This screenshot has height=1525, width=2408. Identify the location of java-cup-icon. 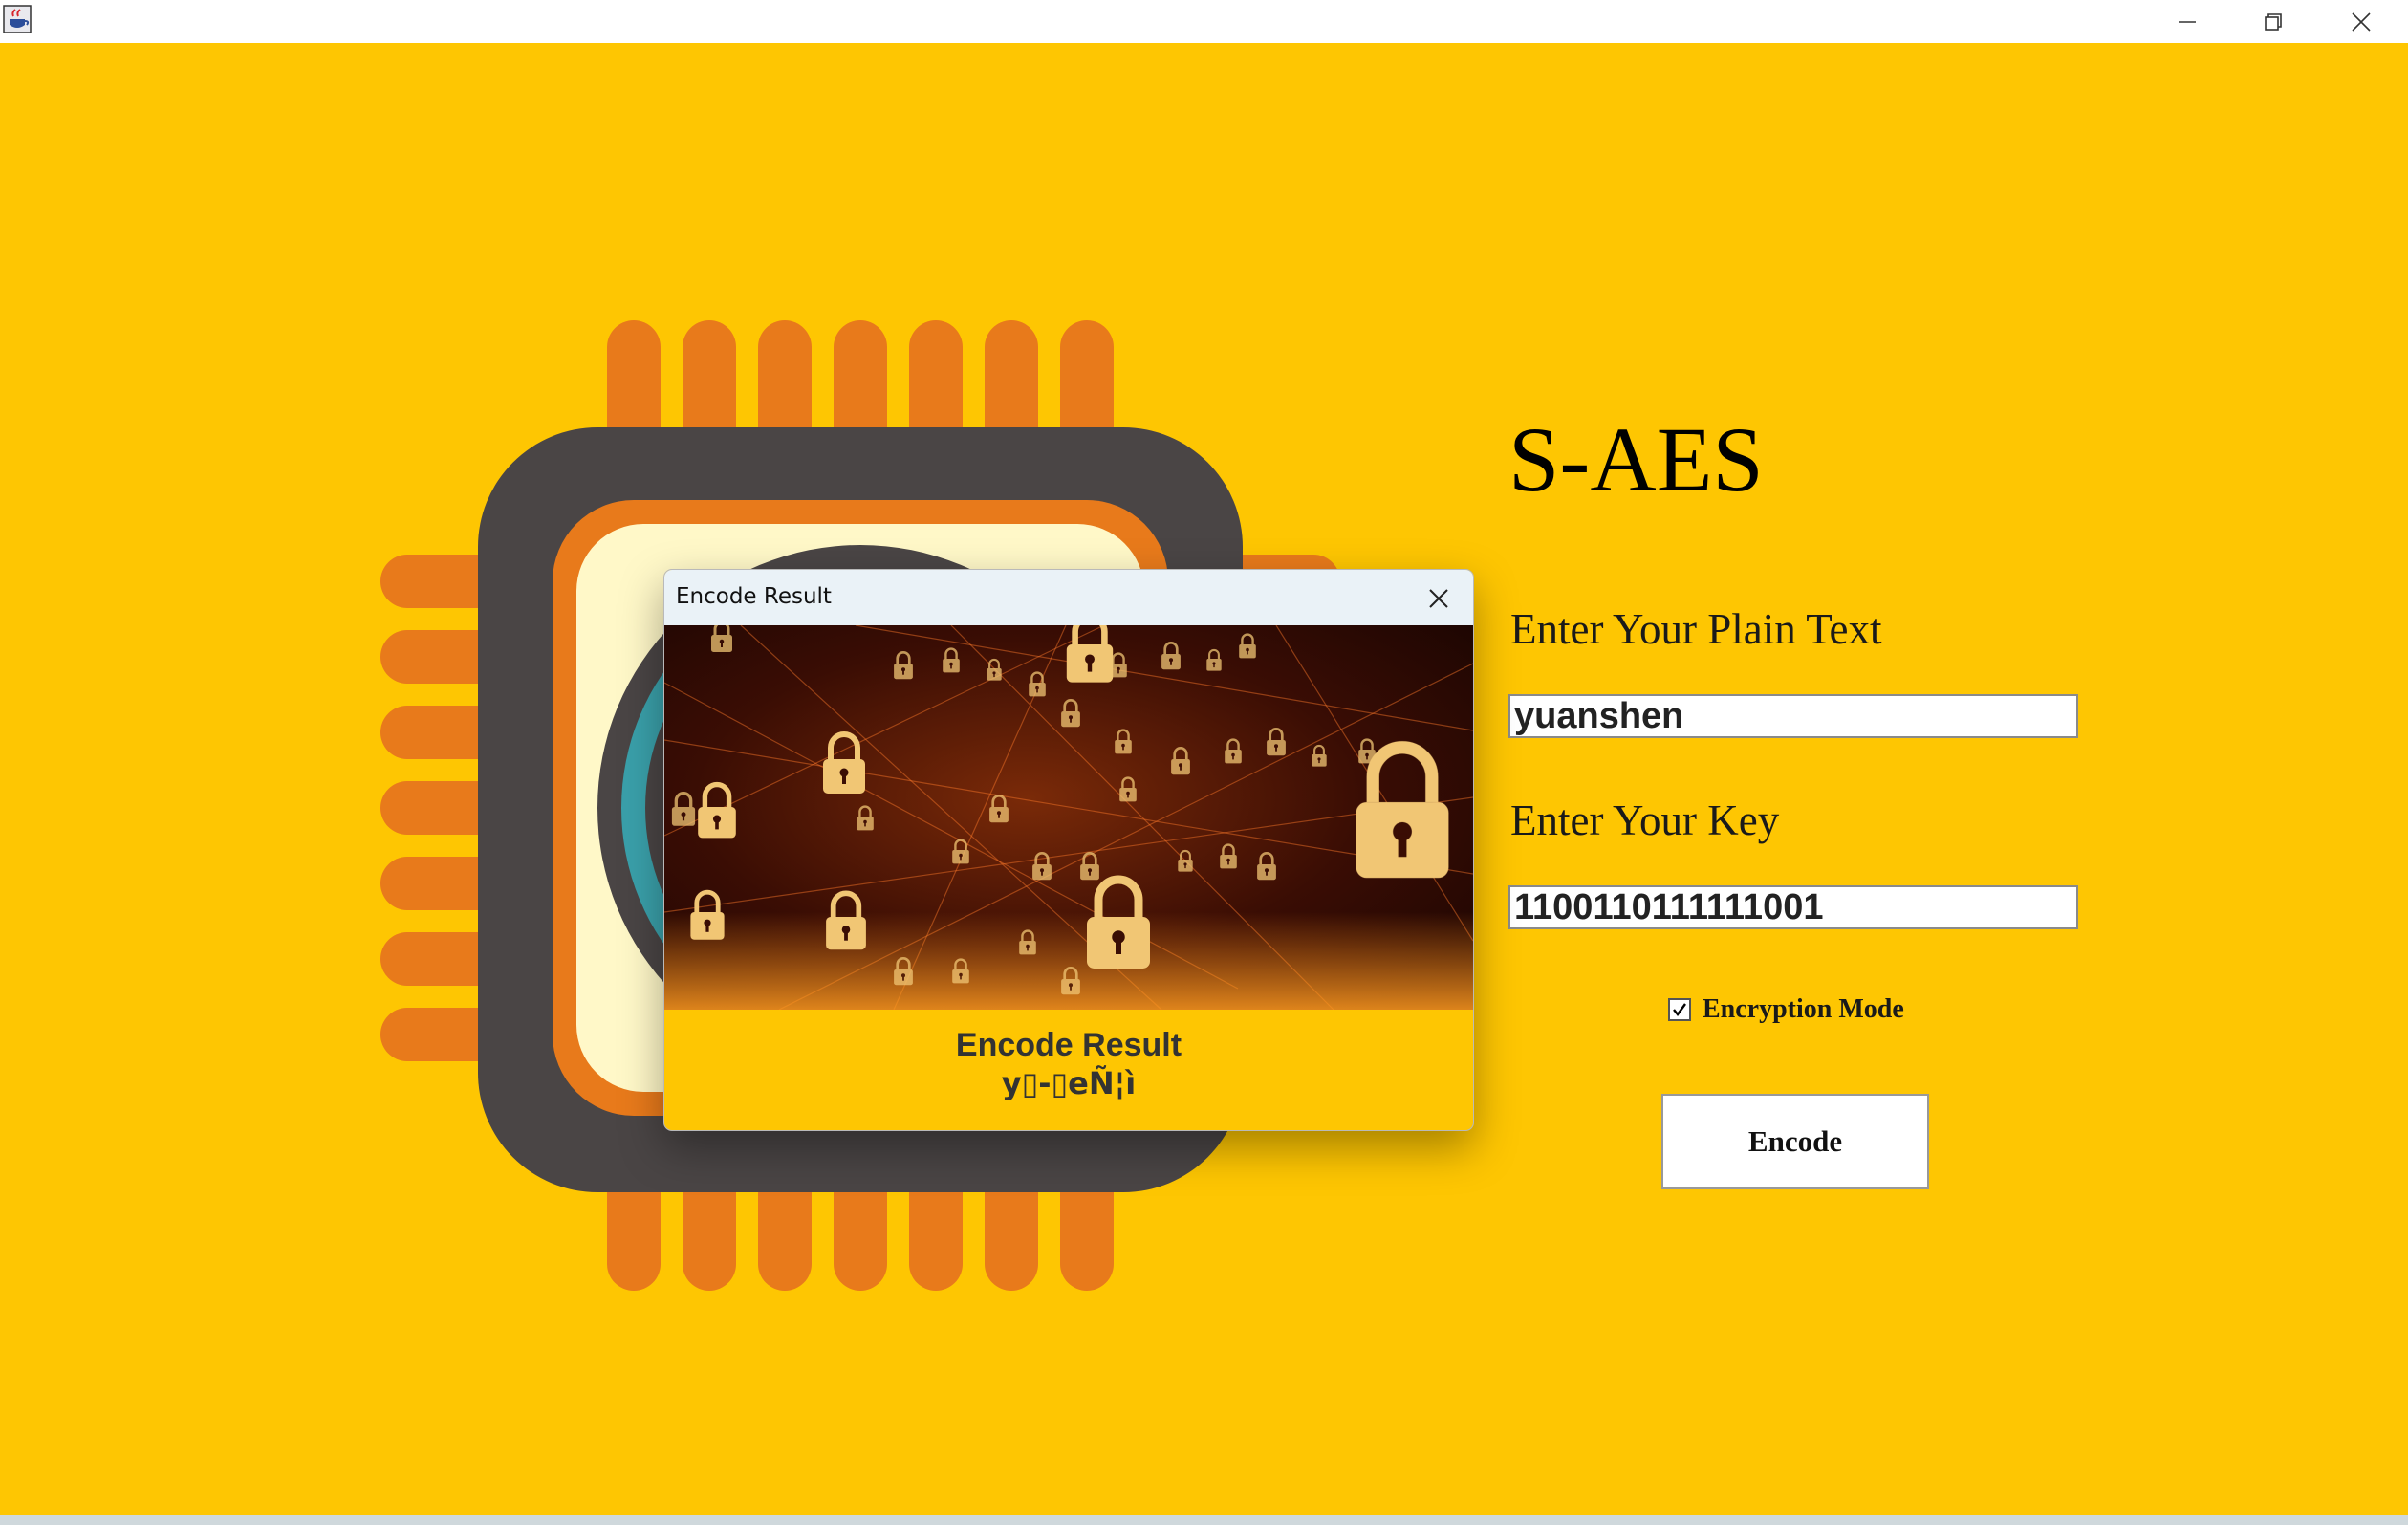
(17, 19).